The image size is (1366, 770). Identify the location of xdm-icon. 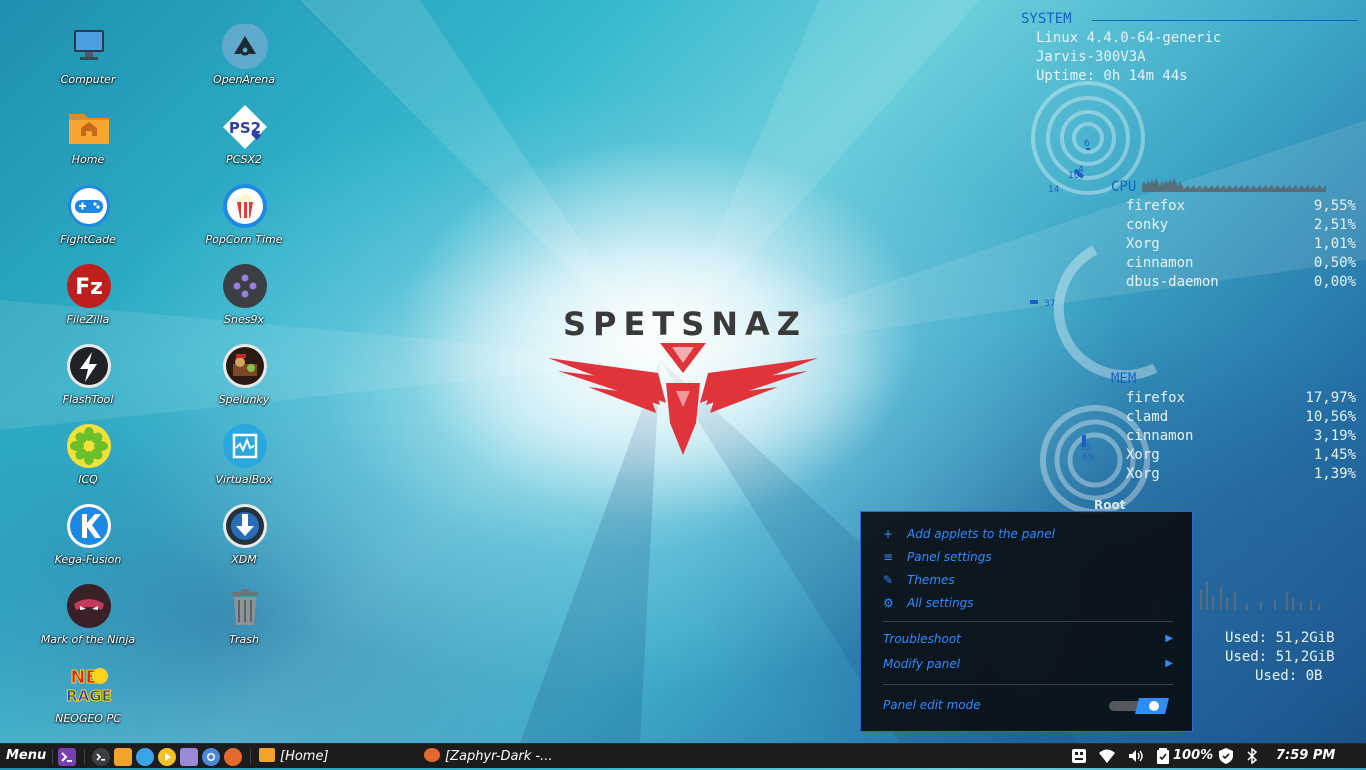
(245, 527).